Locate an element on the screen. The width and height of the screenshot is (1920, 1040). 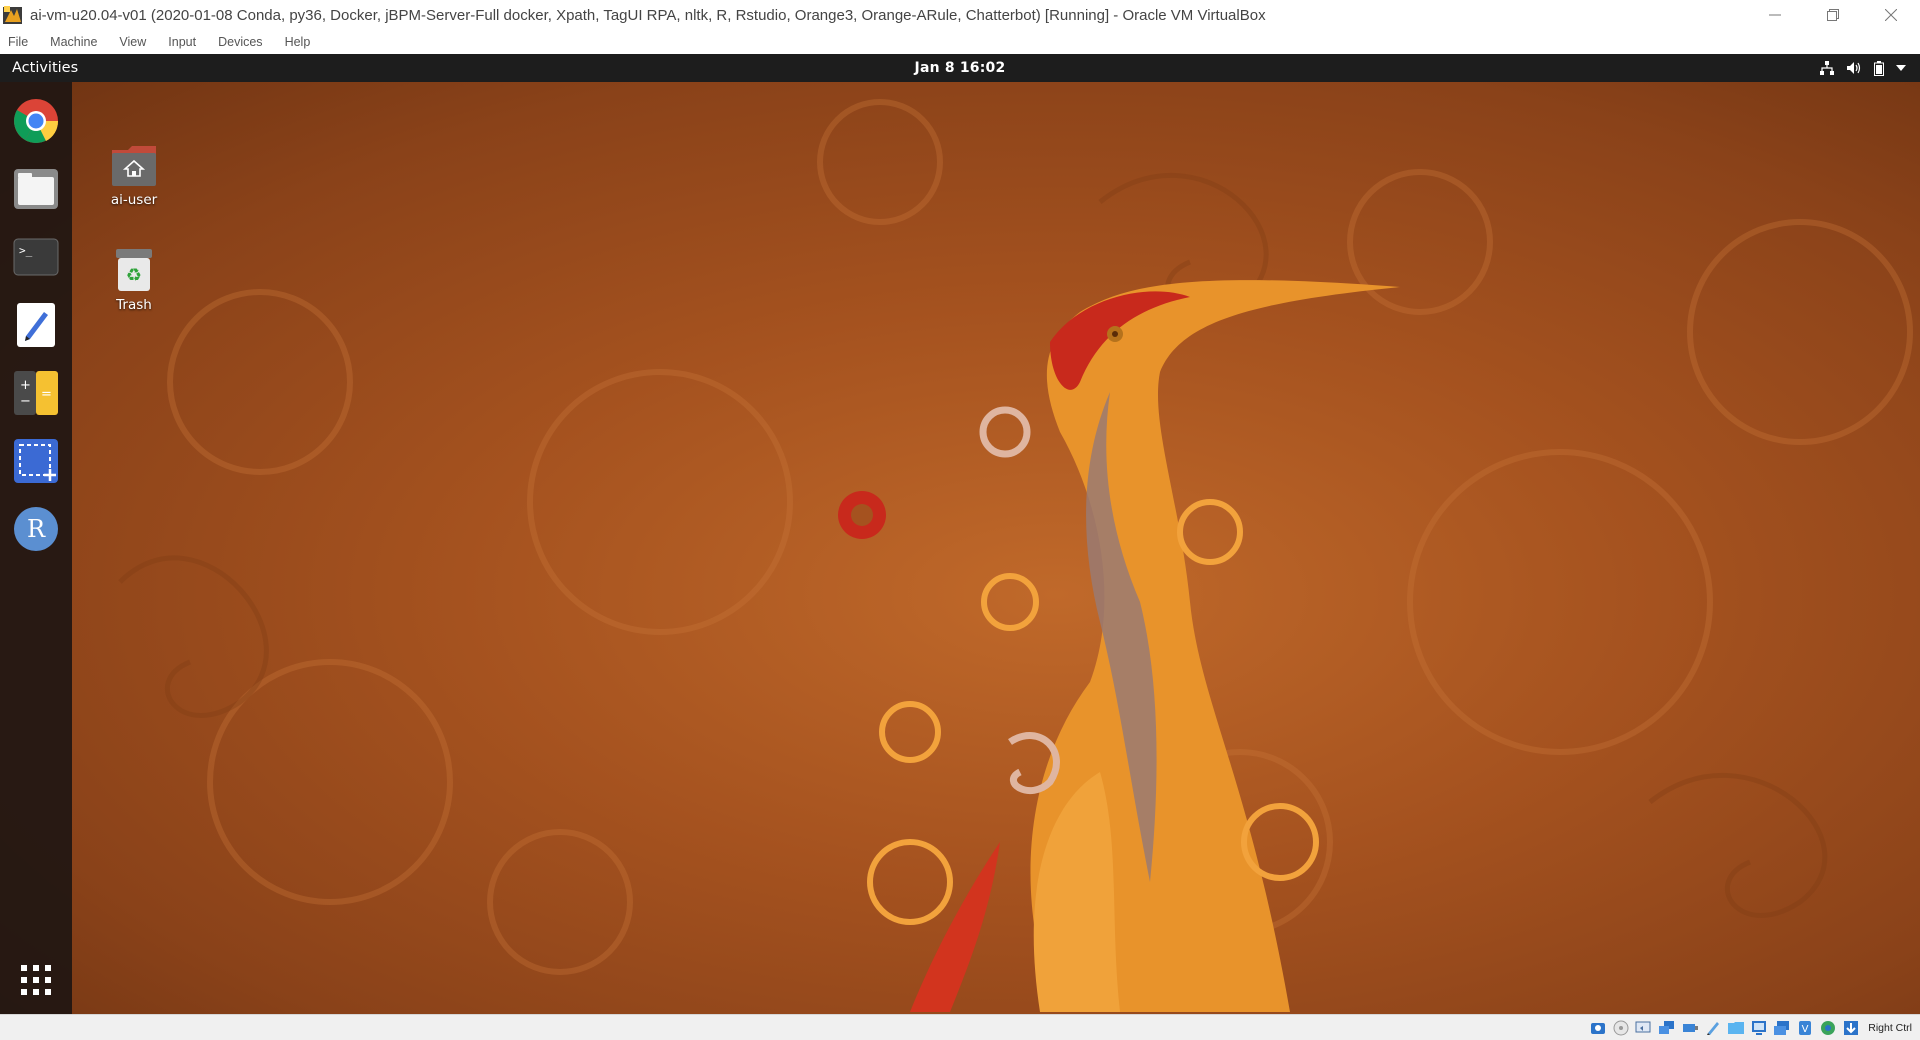
files-icon is located at coordinates (36, 189).